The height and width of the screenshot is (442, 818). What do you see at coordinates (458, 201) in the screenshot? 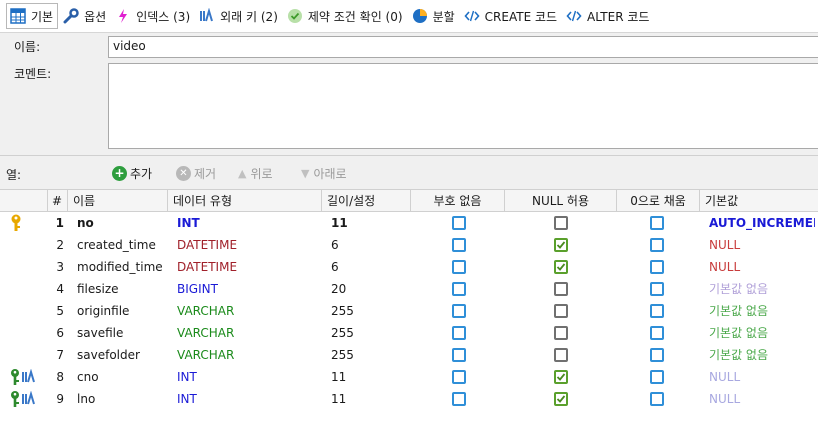
I see `header-unsigned: 부호 없음` at bounding box center [458, 201].